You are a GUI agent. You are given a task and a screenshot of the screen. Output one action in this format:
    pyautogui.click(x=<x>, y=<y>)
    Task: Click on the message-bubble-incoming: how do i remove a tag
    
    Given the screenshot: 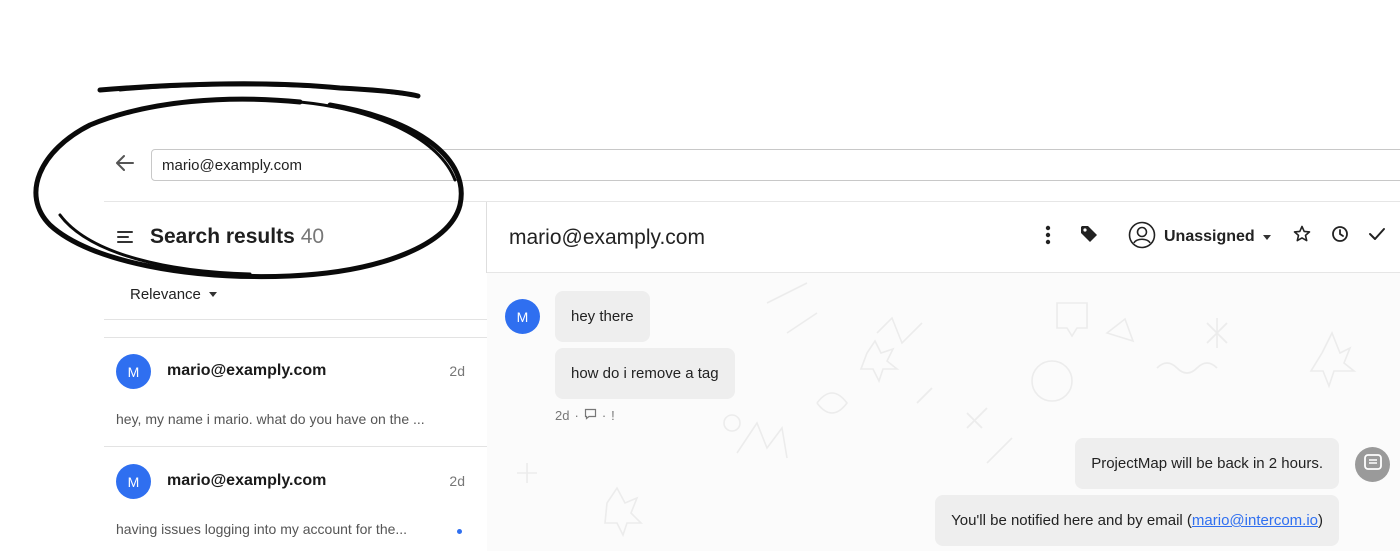 What is the action you would take?
    pyautogui.click(x=645, y=373)
    